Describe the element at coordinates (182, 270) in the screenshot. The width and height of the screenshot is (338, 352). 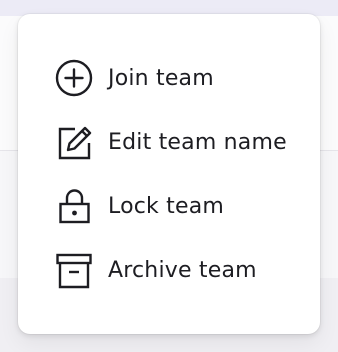
I see `archive-team-label: Archive team` at that location.